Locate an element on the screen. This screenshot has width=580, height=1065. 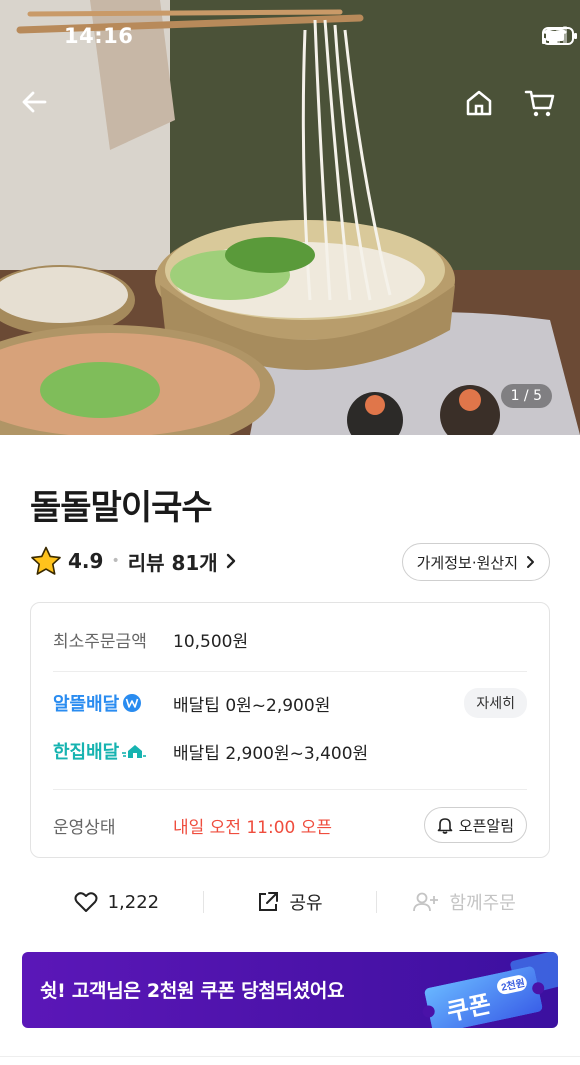
share-button: 공유 is located at coordinates (290, 902).